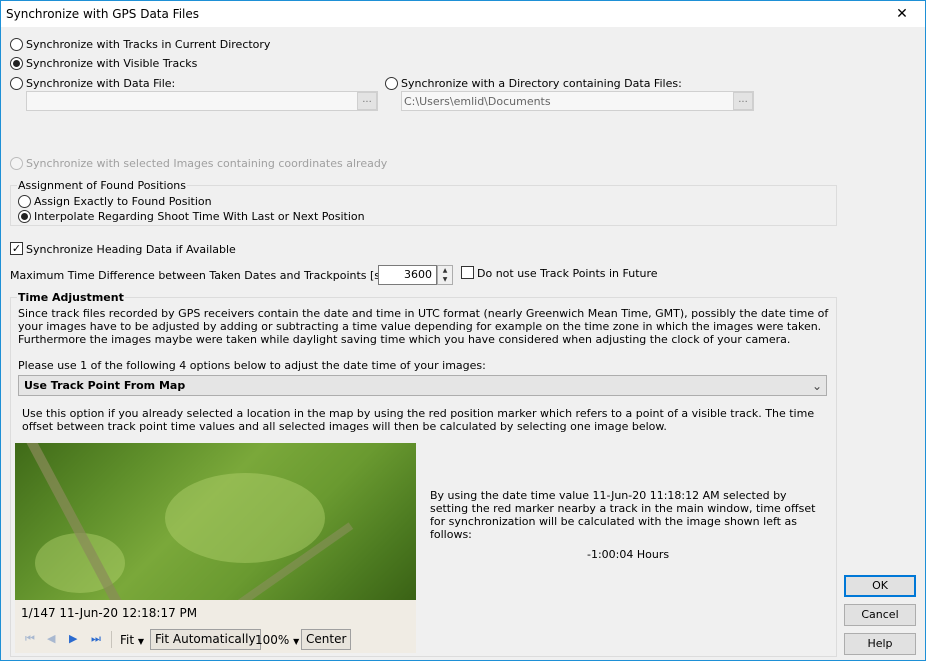 The height and width of the screenshot is (661, 926). I want to click on previous-image-icon: ◀, so click(51, 638).